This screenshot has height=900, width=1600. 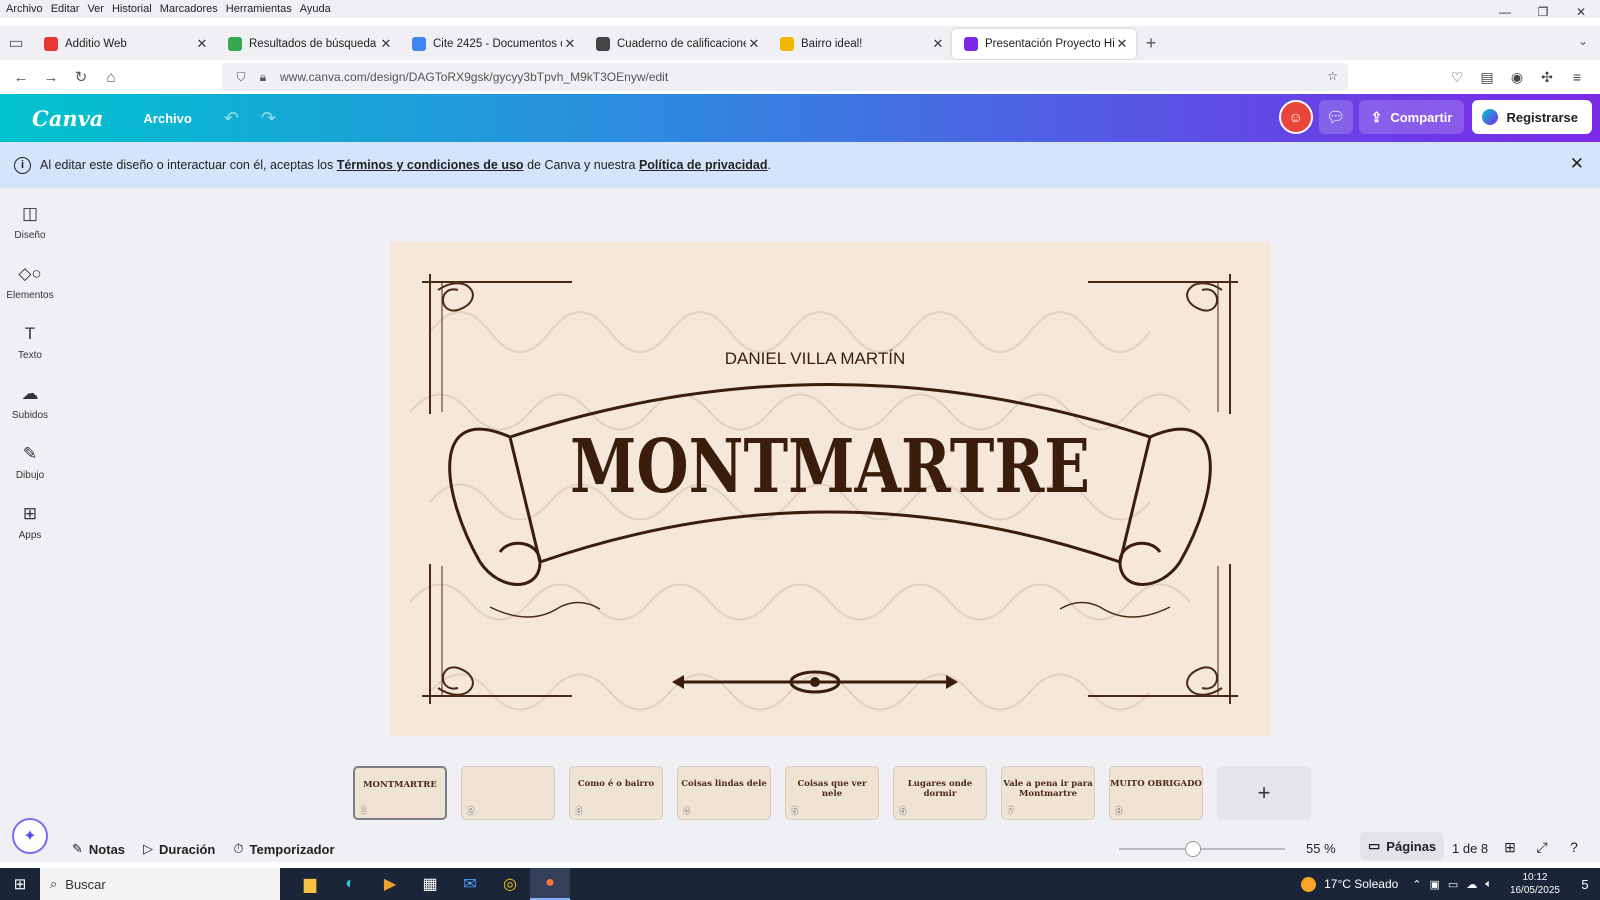 I want to click on google-drive-favicon-icon, so click(x=235, y=44).